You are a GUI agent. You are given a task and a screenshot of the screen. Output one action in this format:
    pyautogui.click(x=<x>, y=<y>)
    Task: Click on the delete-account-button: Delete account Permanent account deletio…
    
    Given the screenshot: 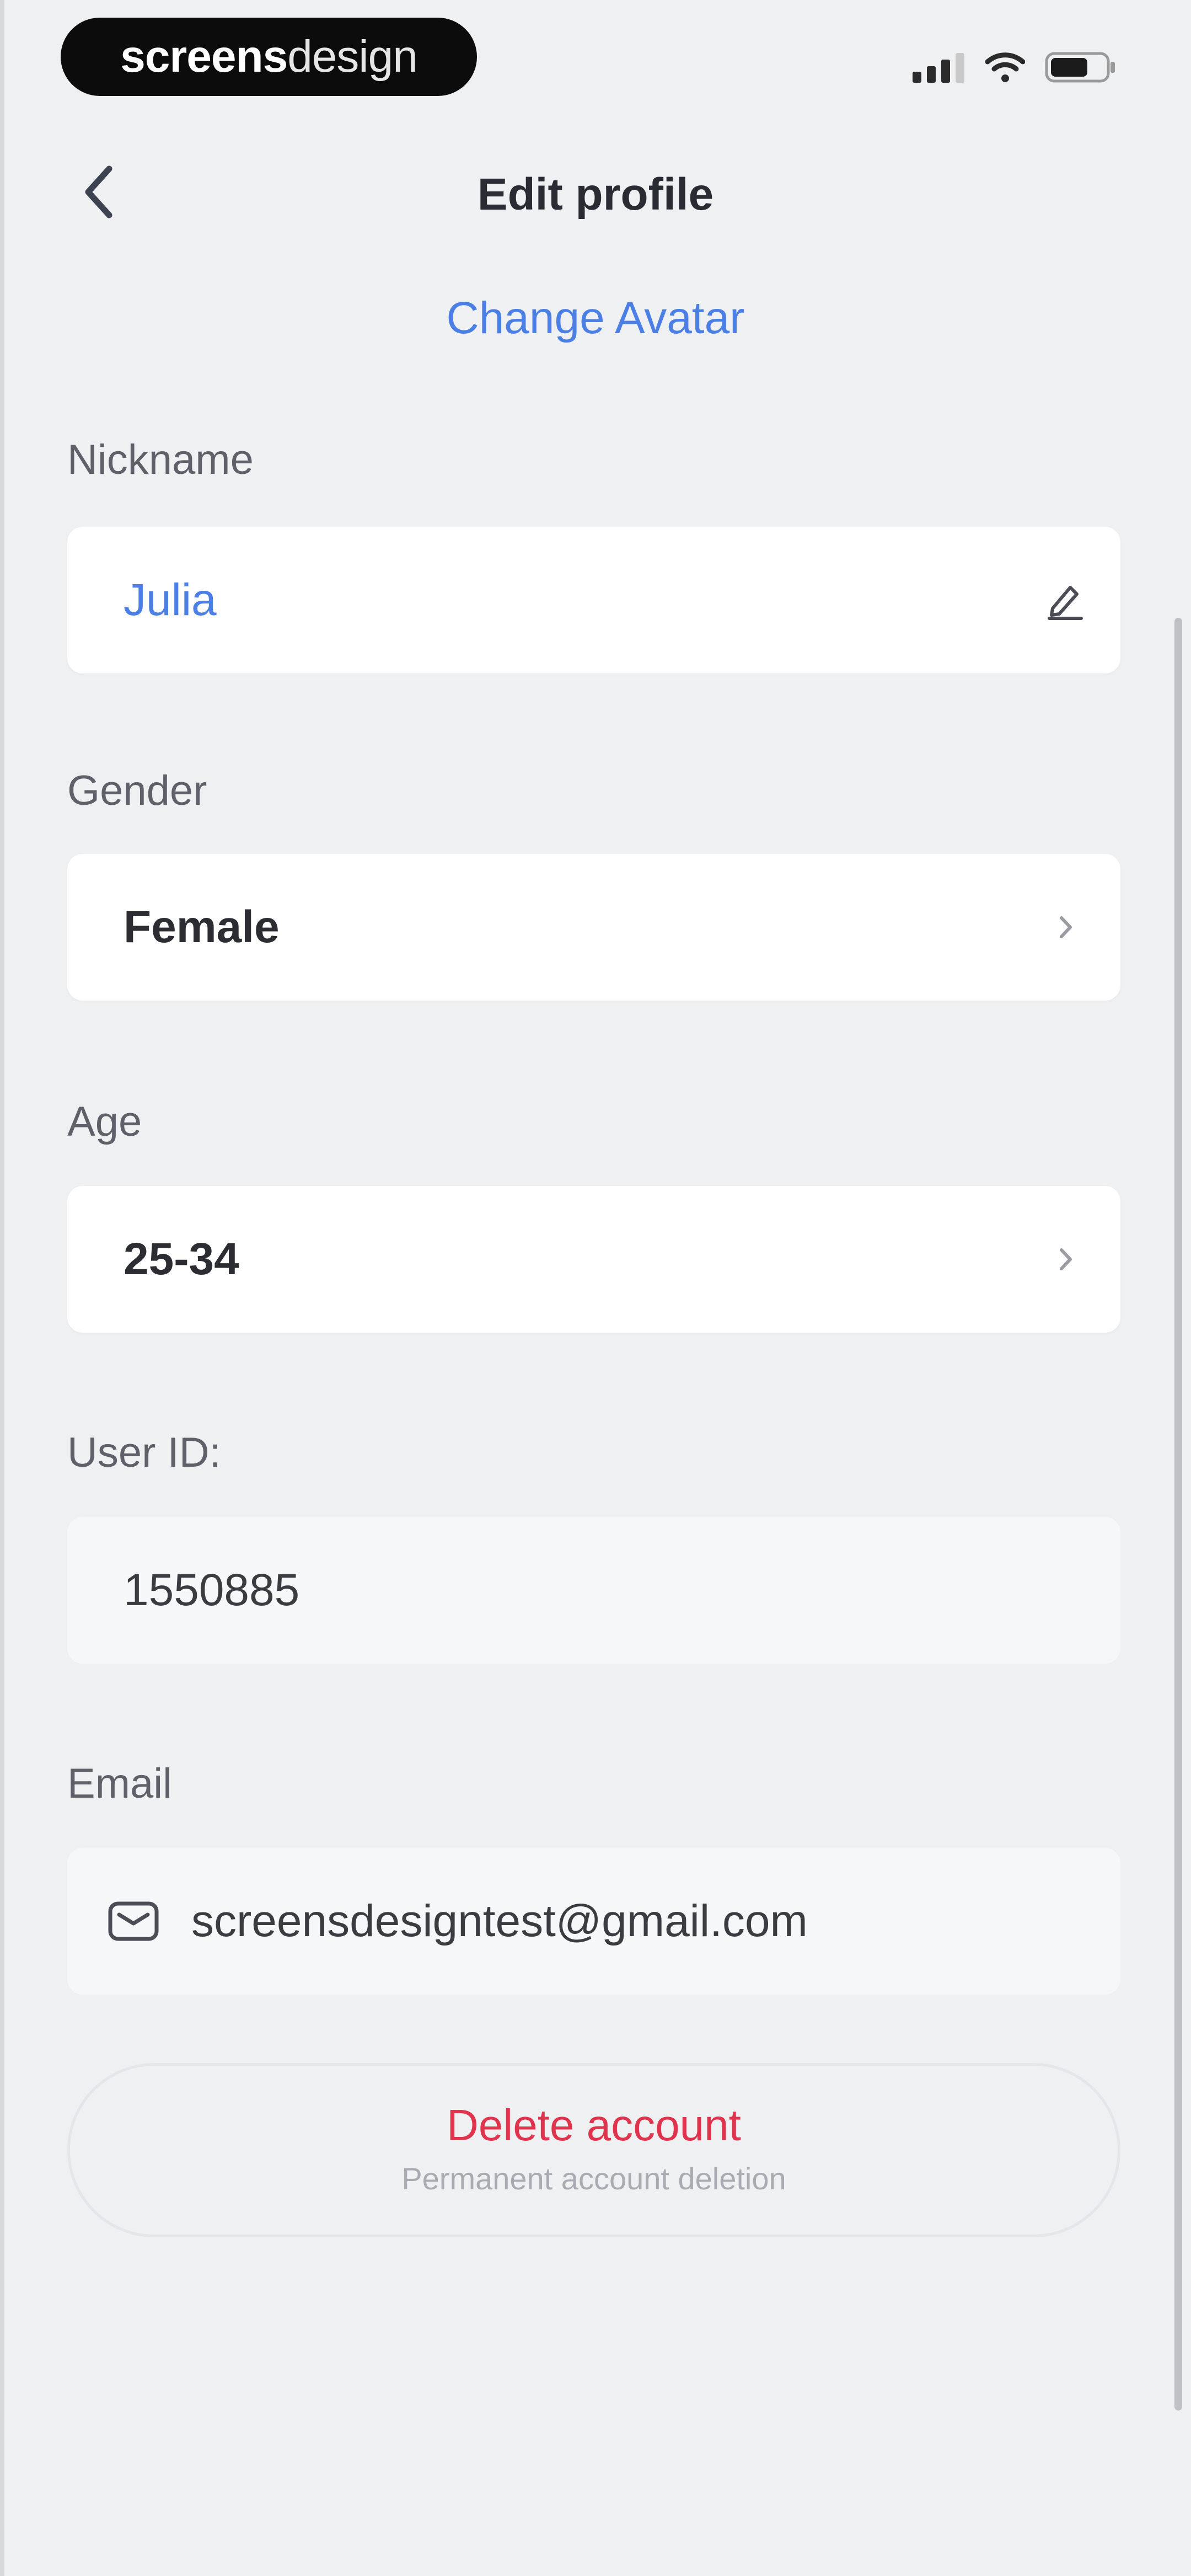 What is the action you would take?
    pyautogui.click(x=593, y=2150)
    